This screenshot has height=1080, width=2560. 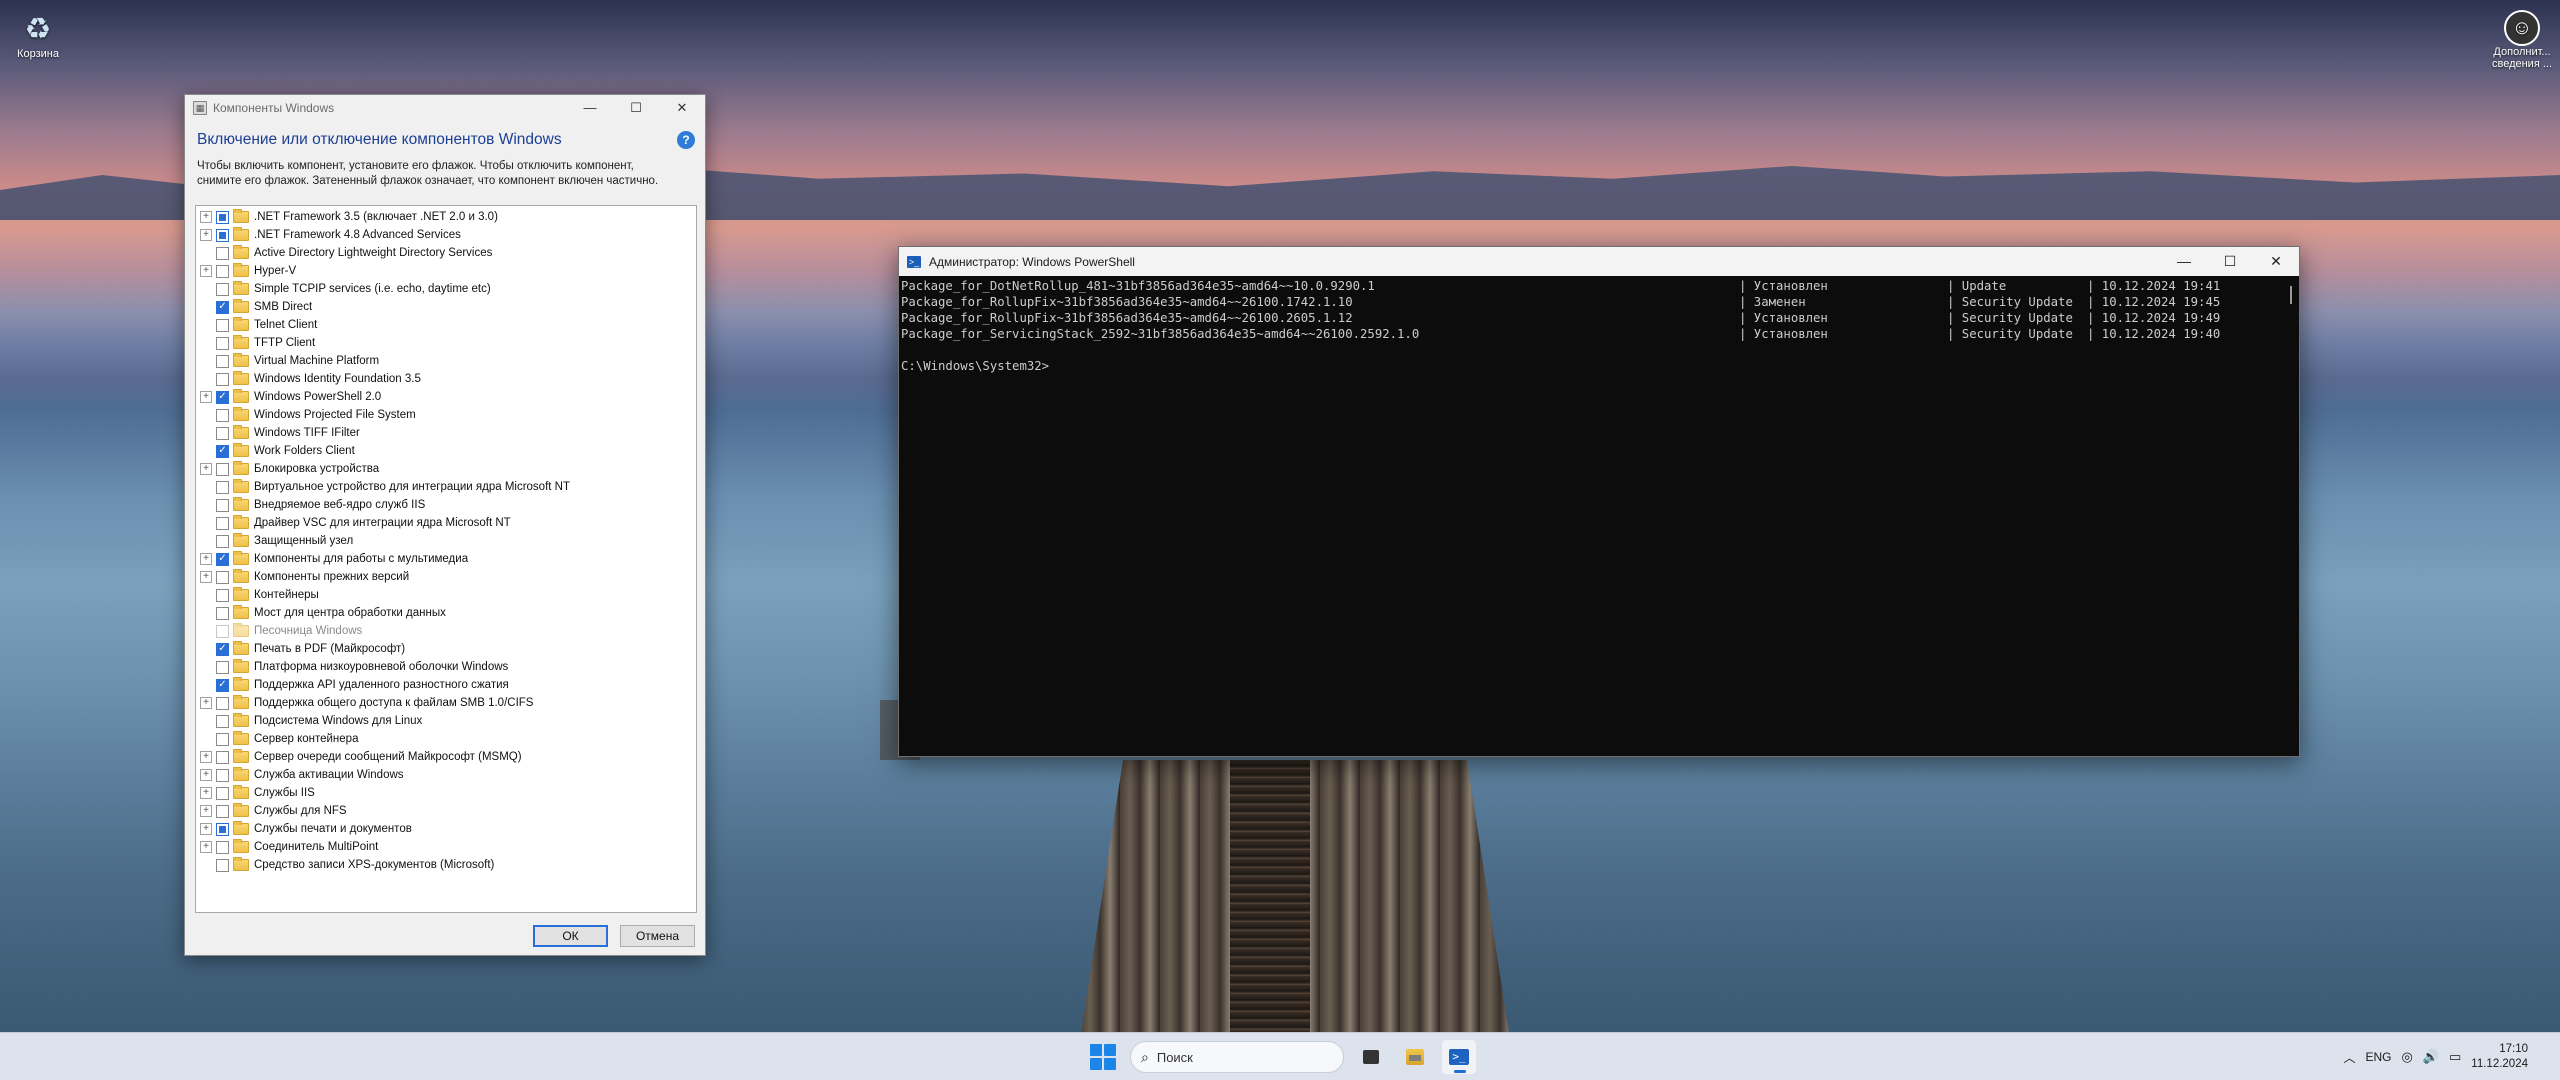 I want to click on task-view-button, so click(x=1371, y=1057).